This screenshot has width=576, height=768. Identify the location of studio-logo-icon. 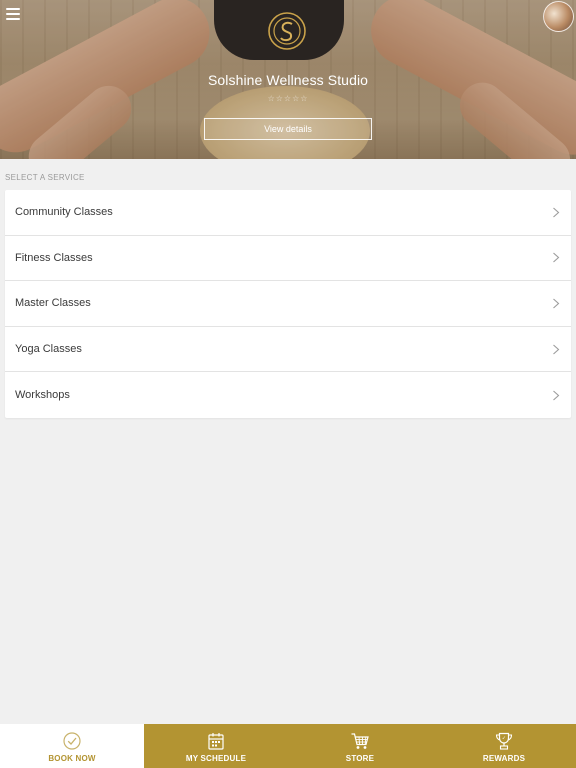
(287, 31).